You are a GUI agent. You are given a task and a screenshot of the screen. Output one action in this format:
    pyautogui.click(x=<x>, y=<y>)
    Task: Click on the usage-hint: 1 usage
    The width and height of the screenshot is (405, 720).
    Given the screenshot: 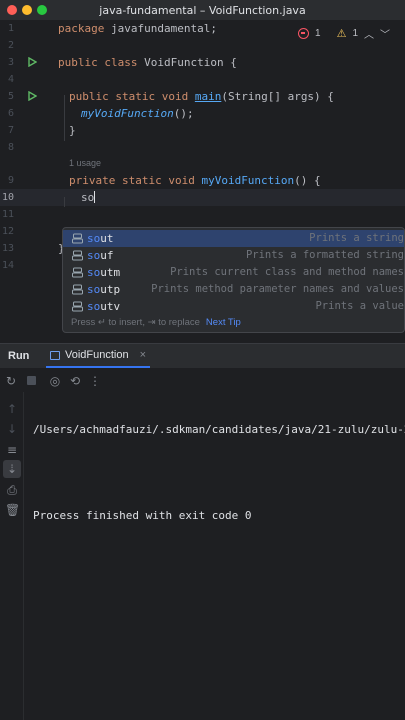 What is the action you would take?
    pyautogui.click(x=85, y=163)
    